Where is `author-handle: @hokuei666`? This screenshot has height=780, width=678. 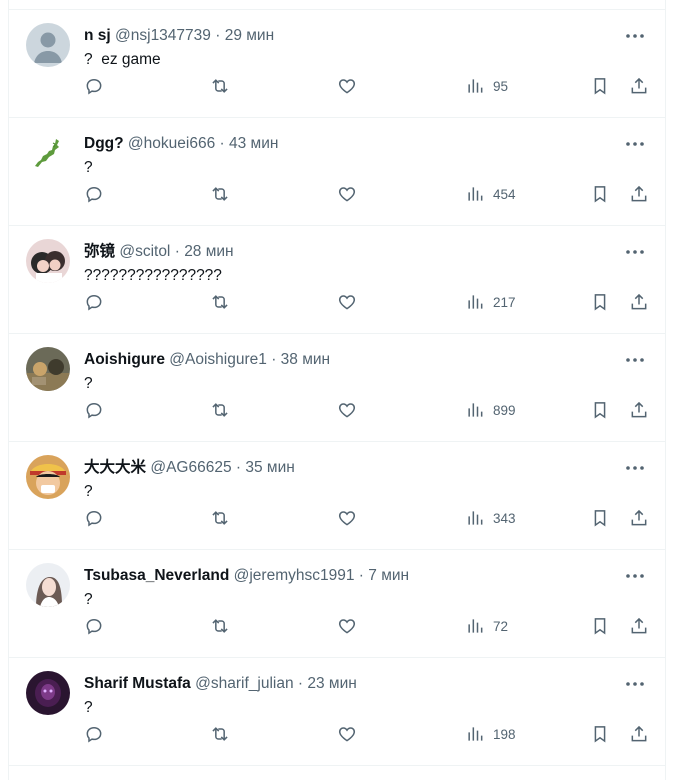 author-handle: @hokuei666 is located at coordinates (171, 143).